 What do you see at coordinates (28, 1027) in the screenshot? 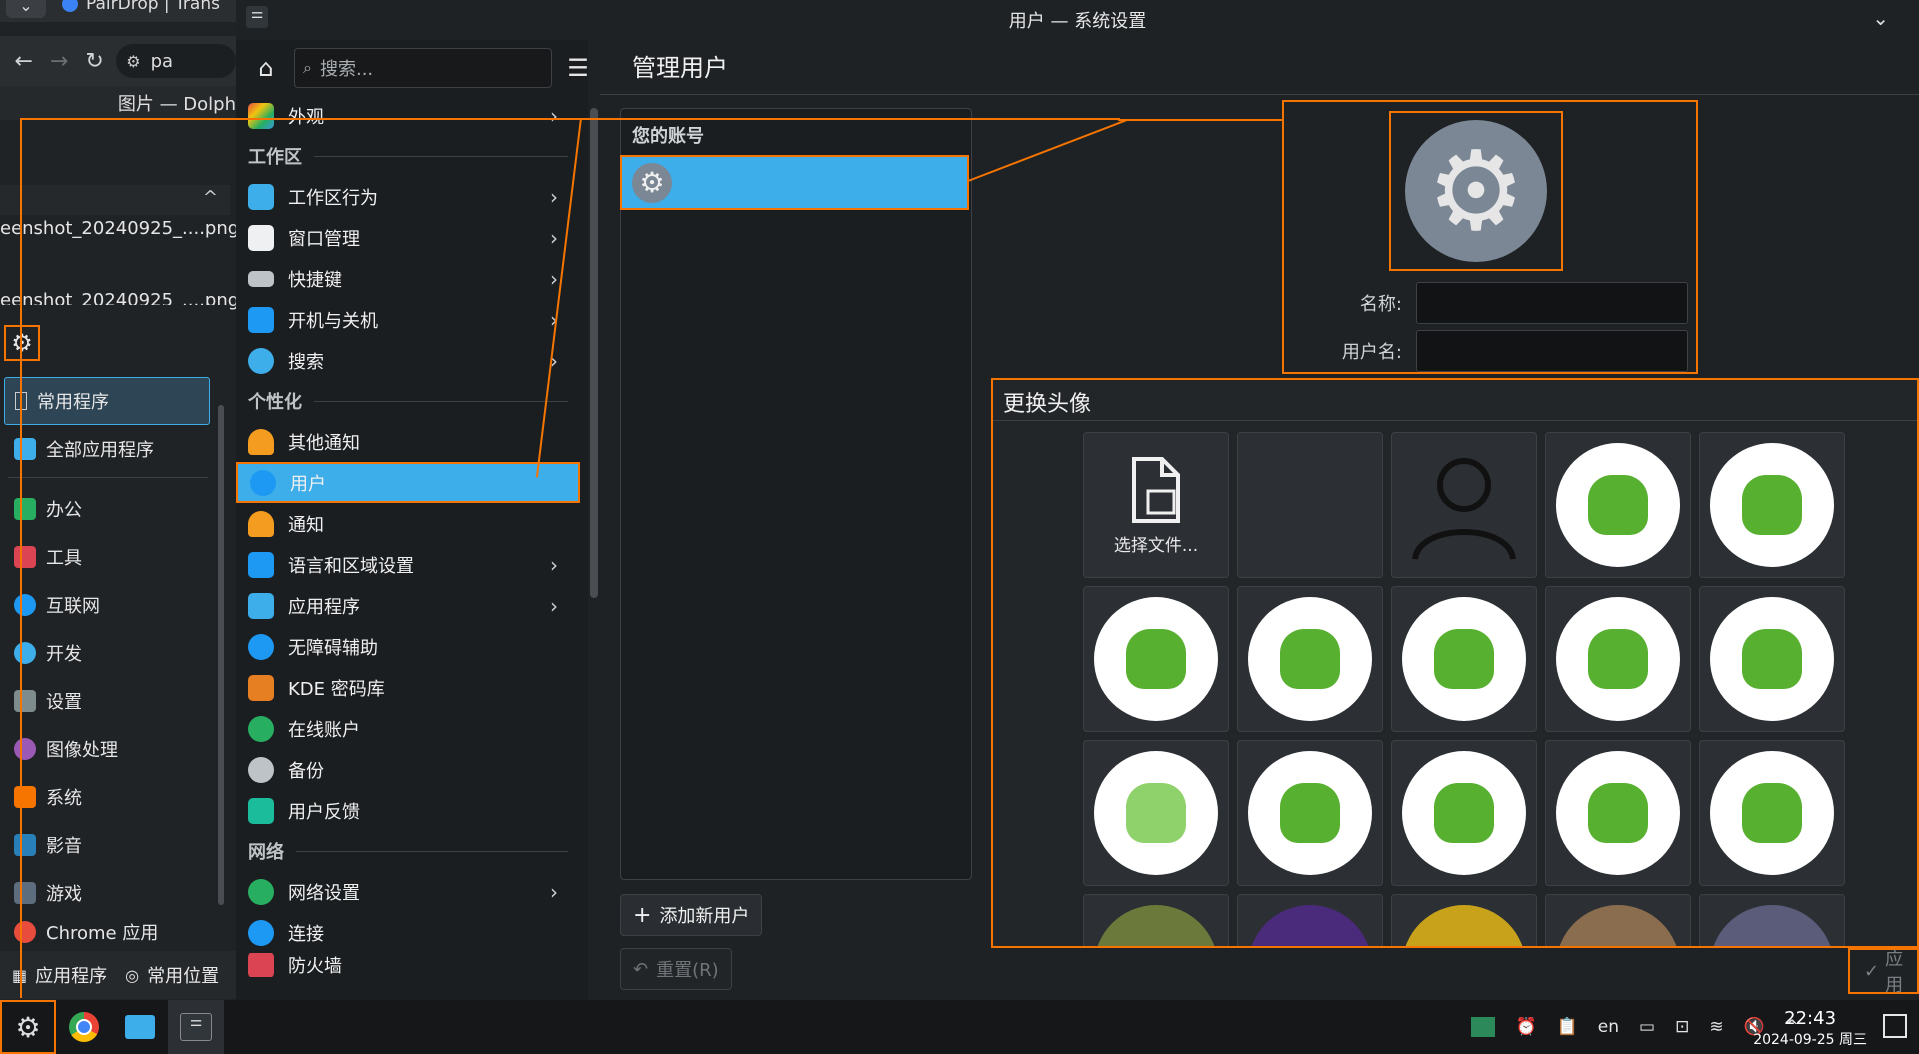
I see `taskbar-settings-icon: ⚙` at bounding box center [28, 1027].